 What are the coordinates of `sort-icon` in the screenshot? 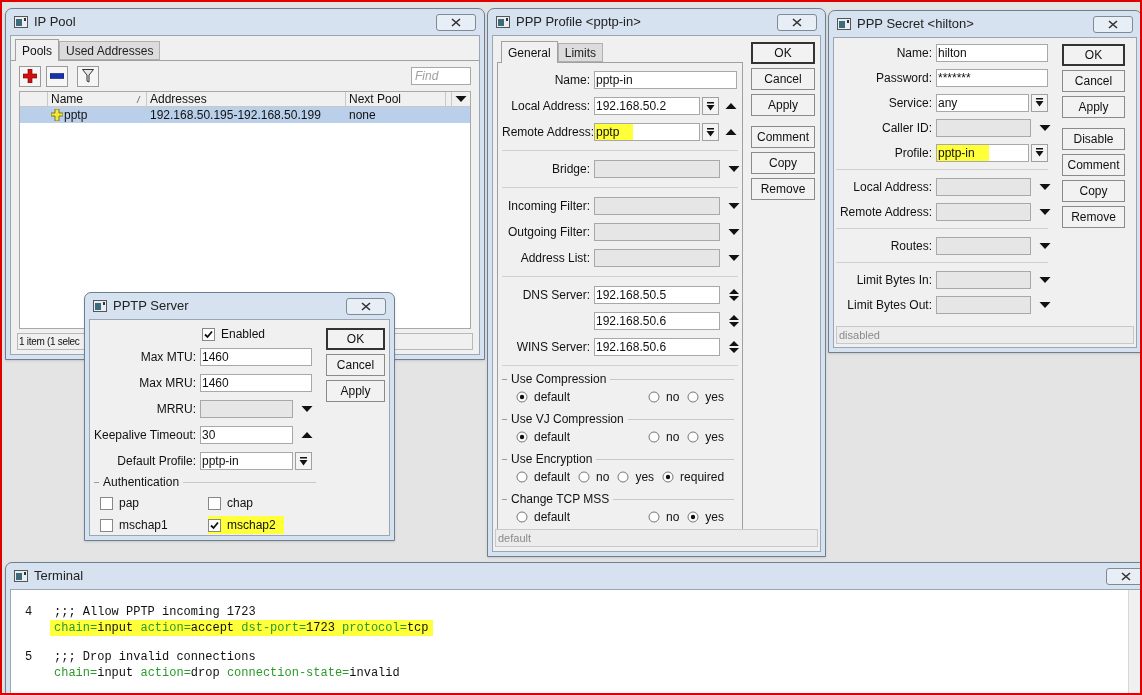 It's located at (138, 99).